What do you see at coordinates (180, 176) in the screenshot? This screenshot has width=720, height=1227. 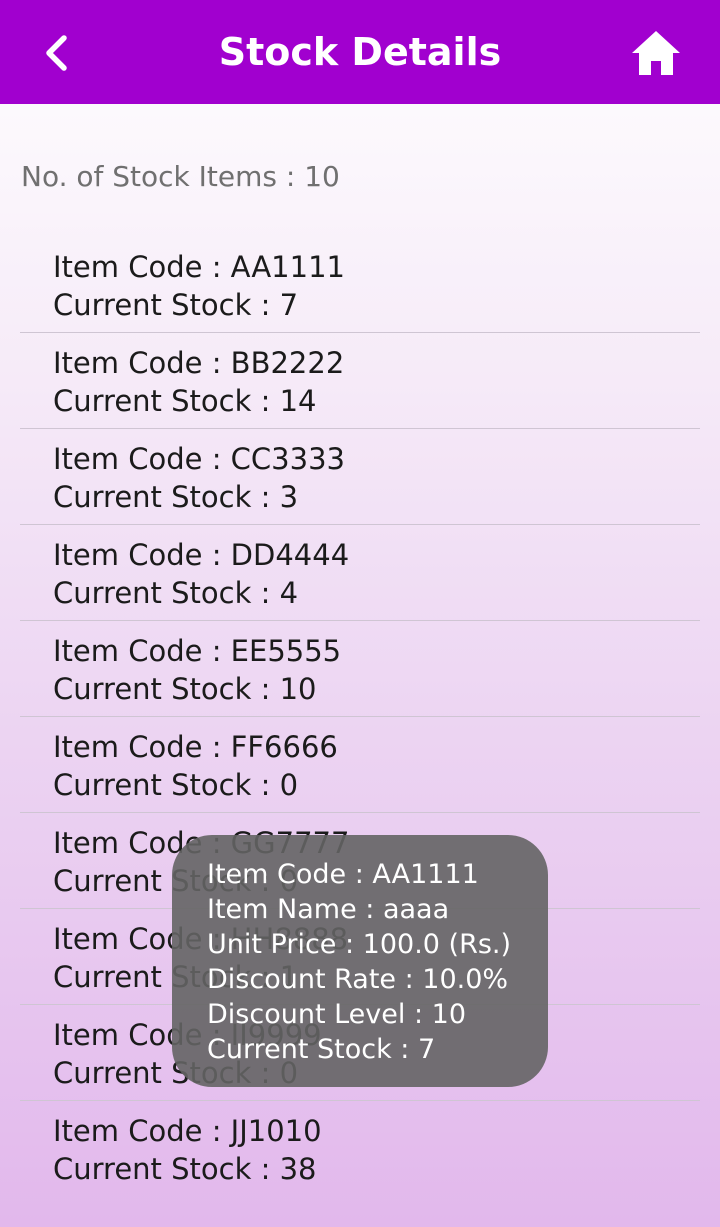 I see `stock-count-label: No. of Stock Items : 10` at bounding box center [180, 176].